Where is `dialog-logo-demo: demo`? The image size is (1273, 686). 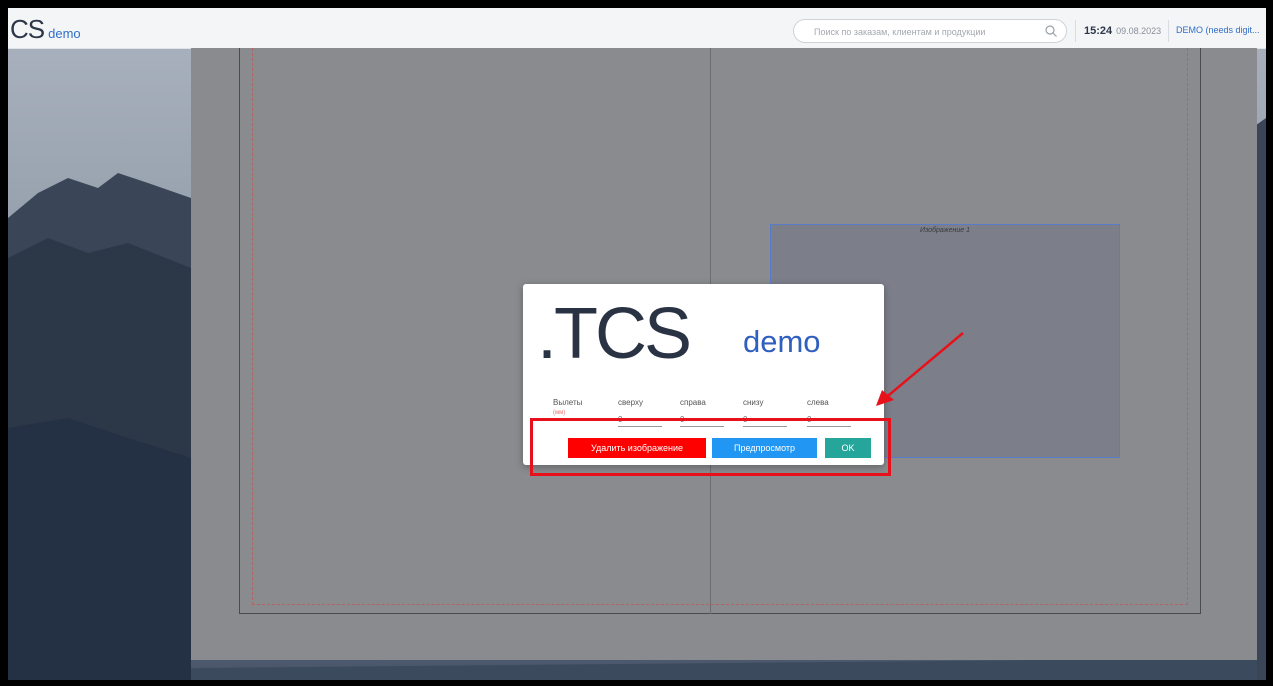
dialog-logo-demo: demo is located at coordinates (782, 341).